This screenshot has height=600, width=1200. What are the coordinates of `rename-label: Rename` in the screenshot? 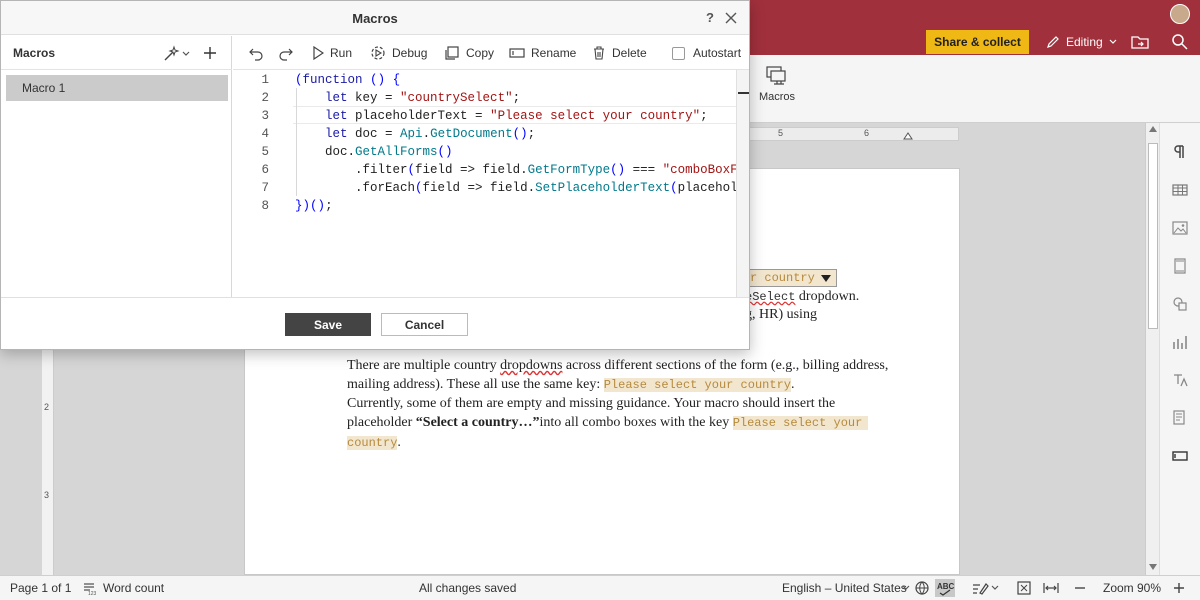 It's located at (554, 53).